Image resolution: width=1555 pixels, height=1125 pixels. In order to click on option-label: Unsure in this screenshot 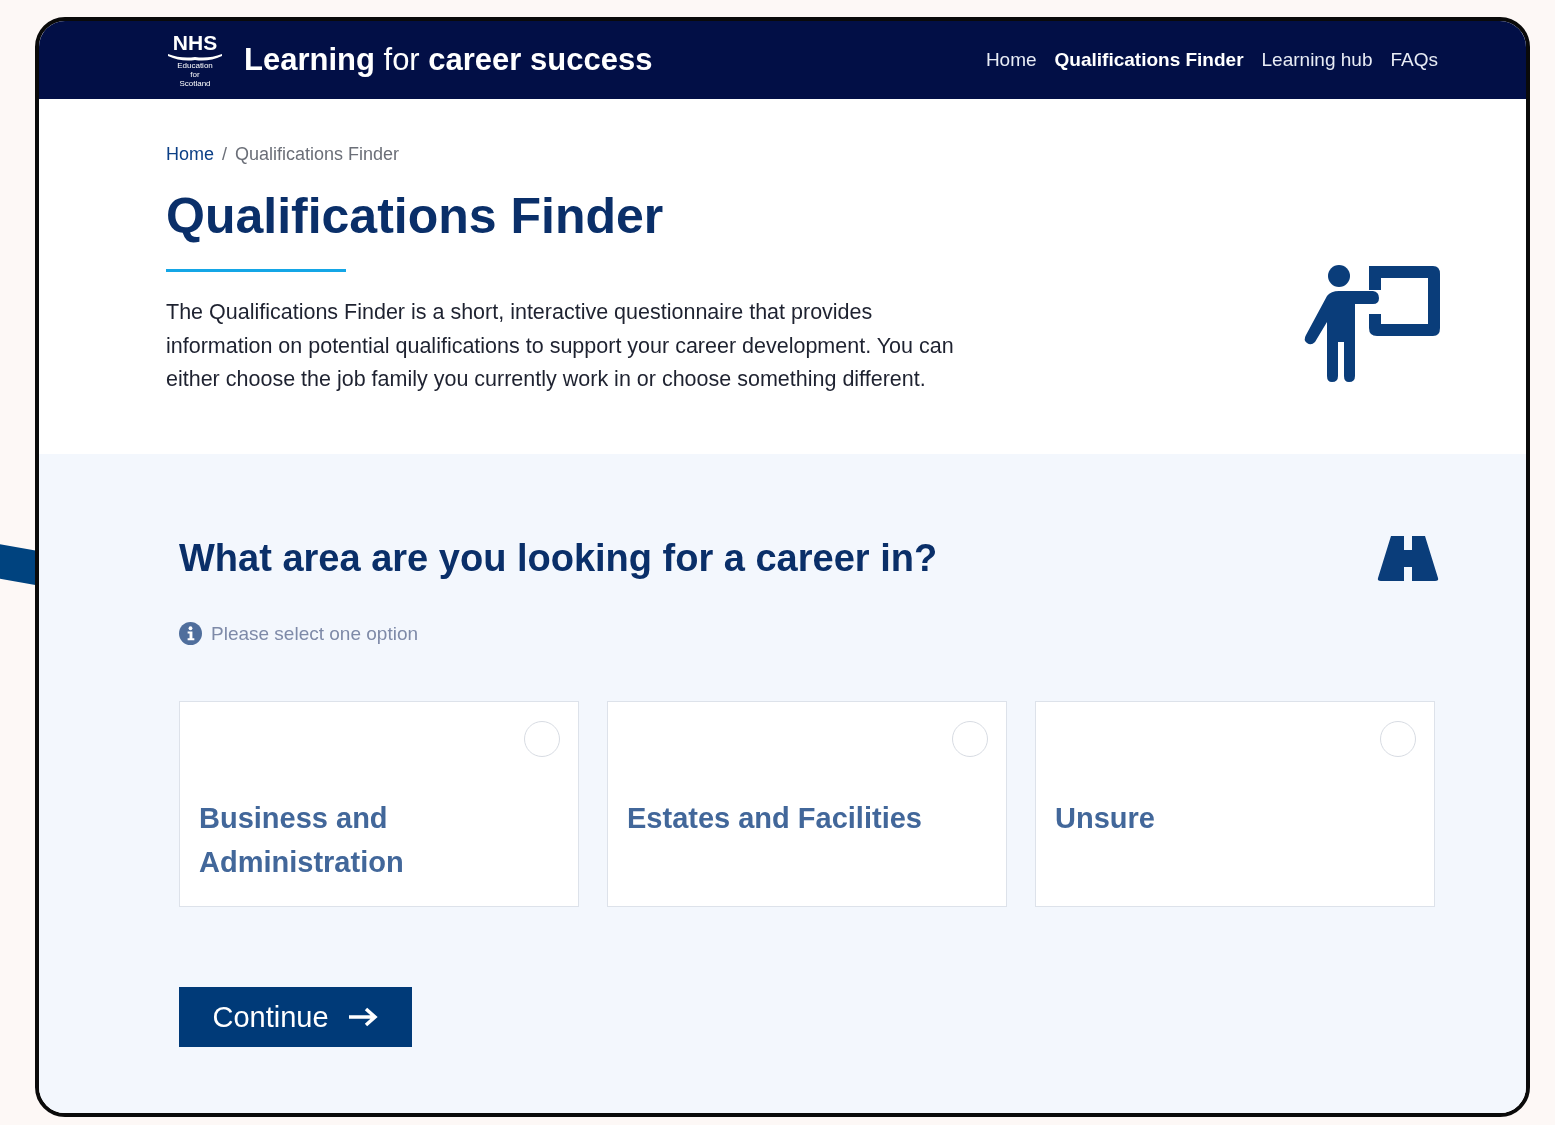, I will do `click(1105, 818)`.